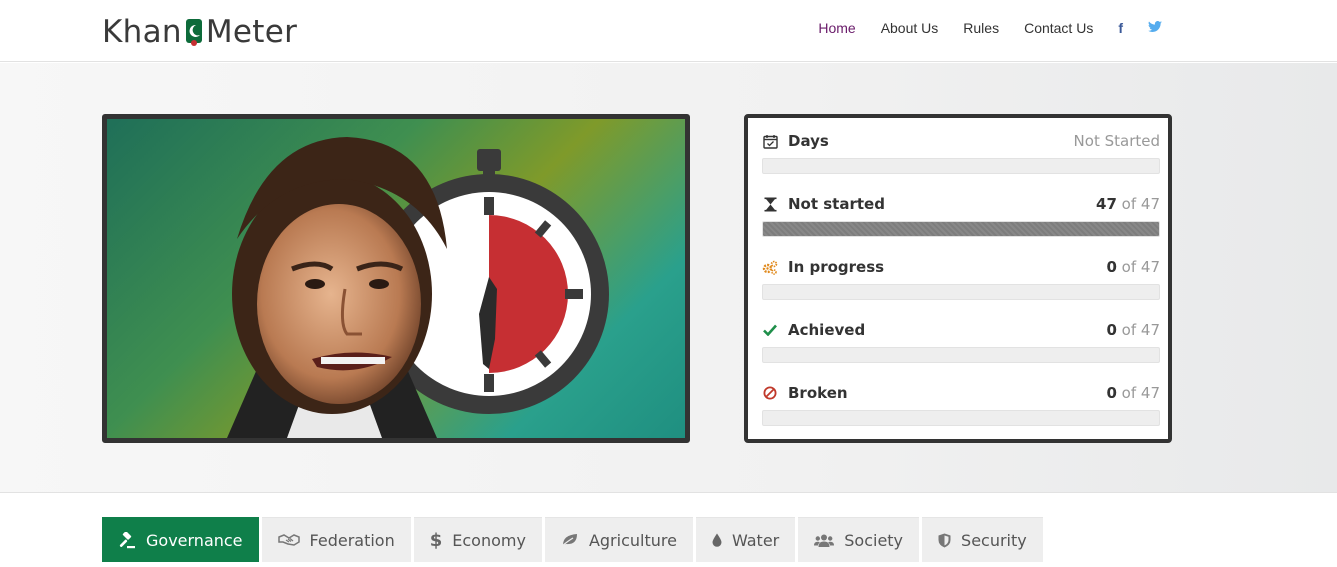 The height and width of the screenshot is (567, 1337). I want to click on tab-federation: Federation, so click(336, 539).